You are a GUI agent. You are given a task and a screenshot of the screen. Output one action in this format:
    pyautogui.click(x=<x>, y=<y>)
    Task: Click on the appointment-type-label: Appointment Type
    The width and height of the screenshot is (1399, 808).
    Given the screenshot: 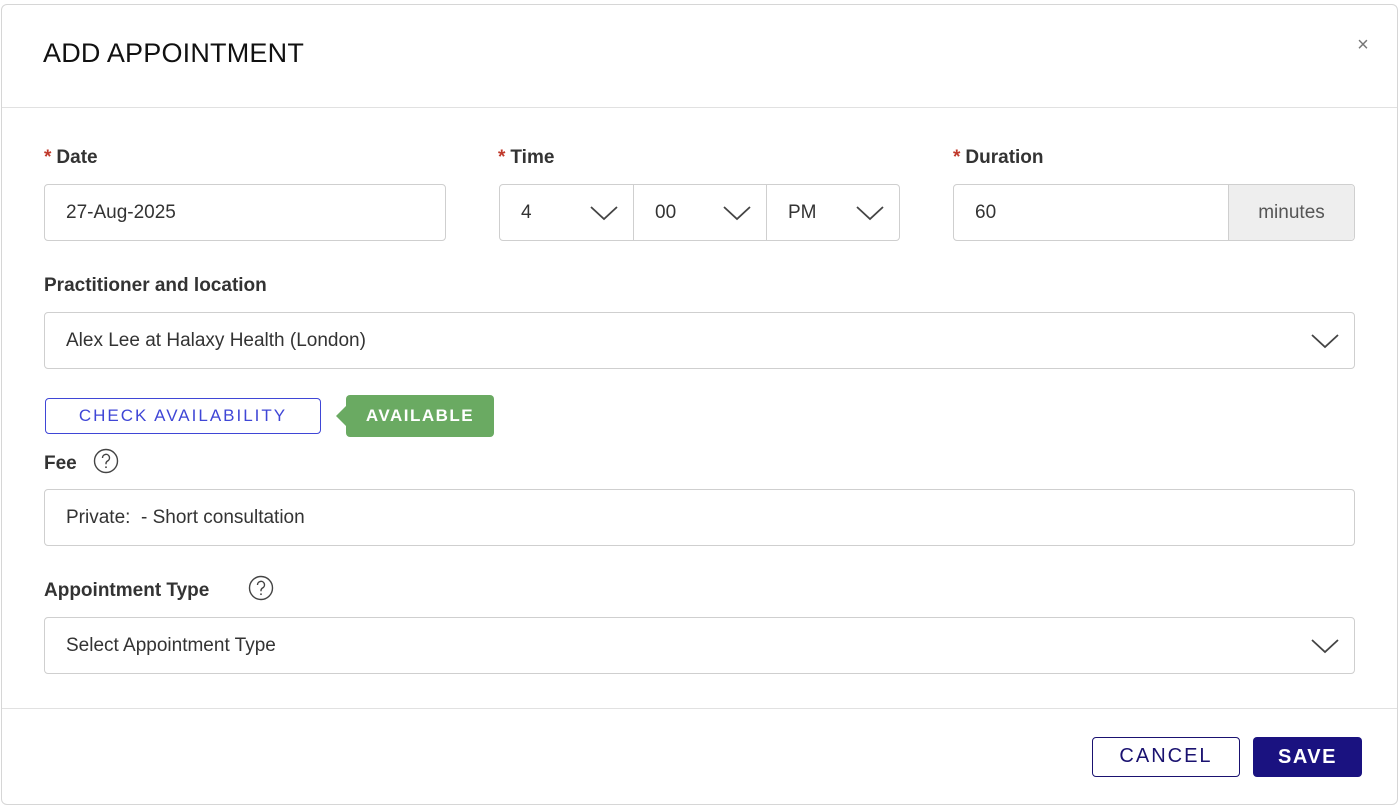 What is the action you would take?
    pyautogui.click(x=127, y=590)
    